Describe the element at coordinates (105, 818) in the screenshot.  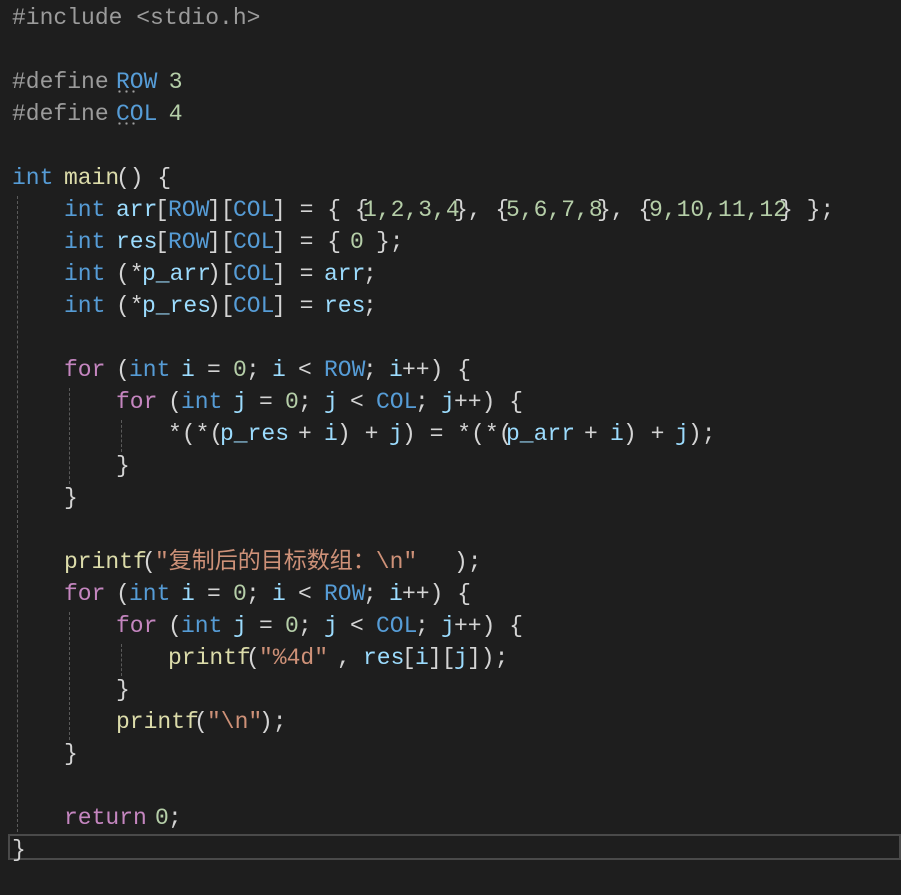
I see `control-keyword-token: return` at that location.